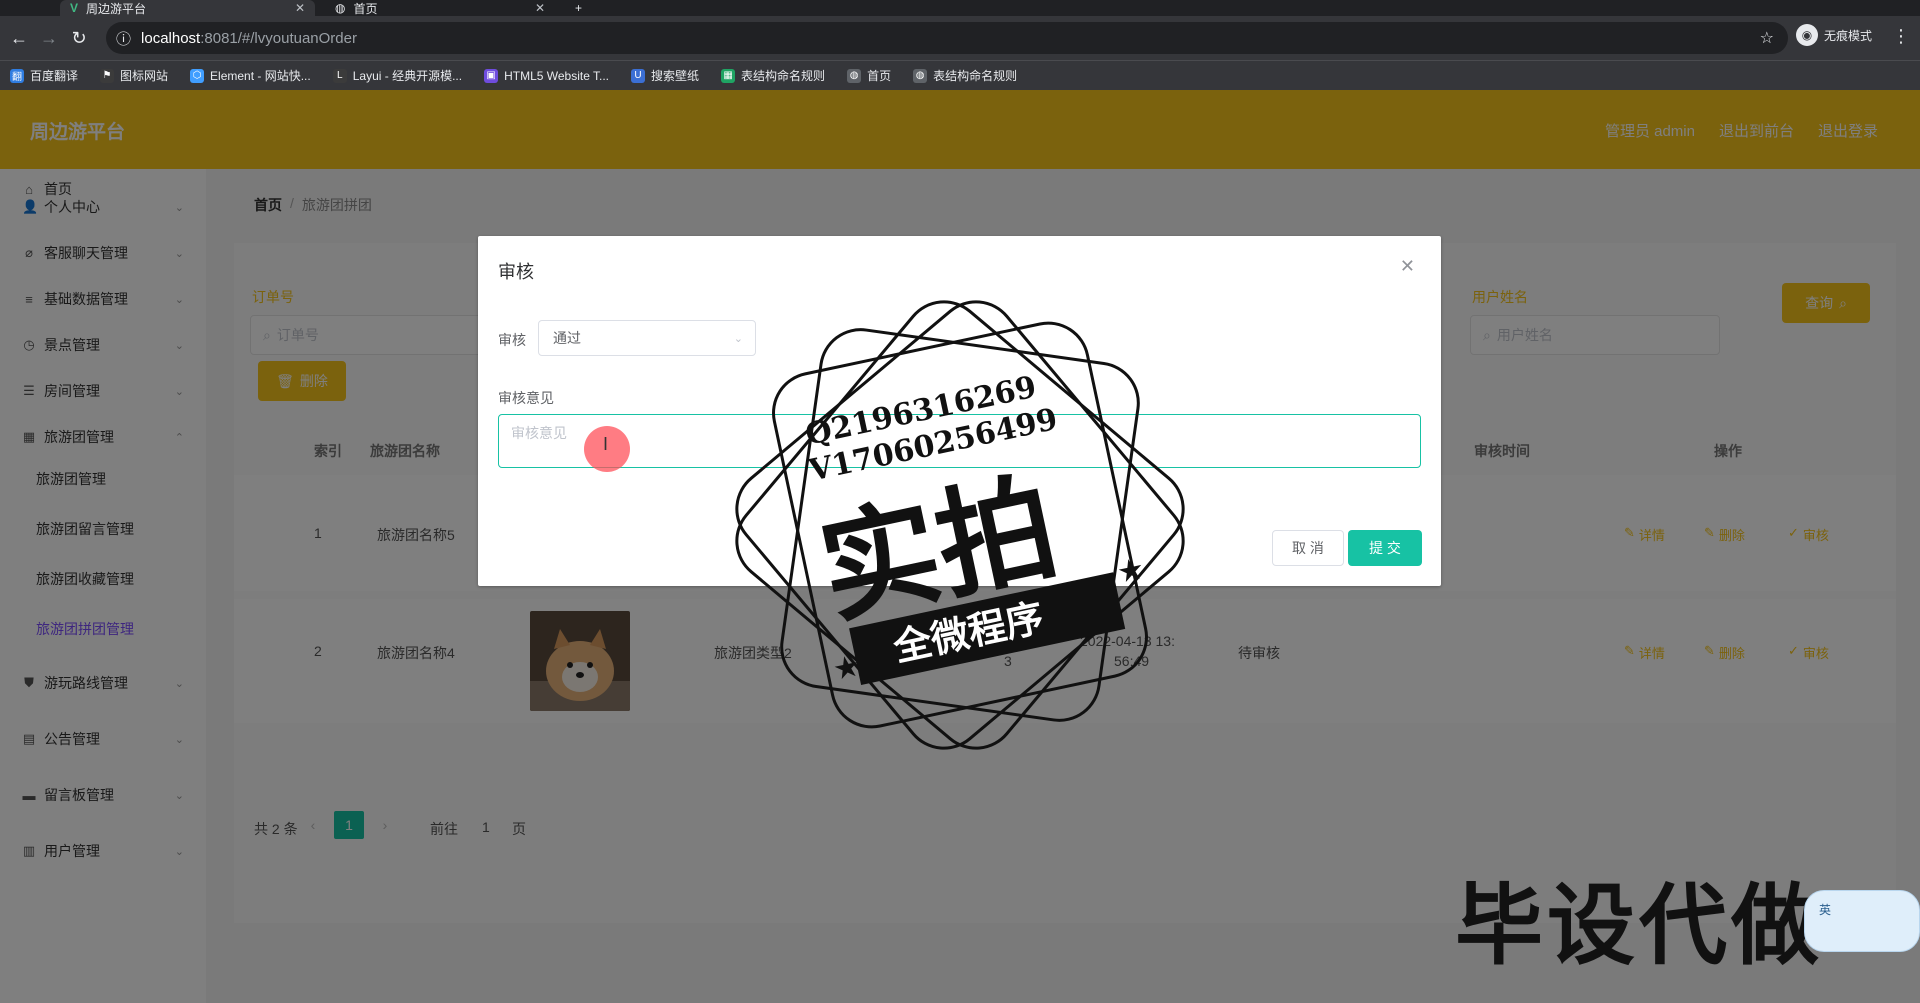 The width and height of the screenshot is (1920, 1003). What do you see at coordinates (606, 444) in the screenshot?
I see `text-cursor-icon: I` at bounding box center [606, 444].